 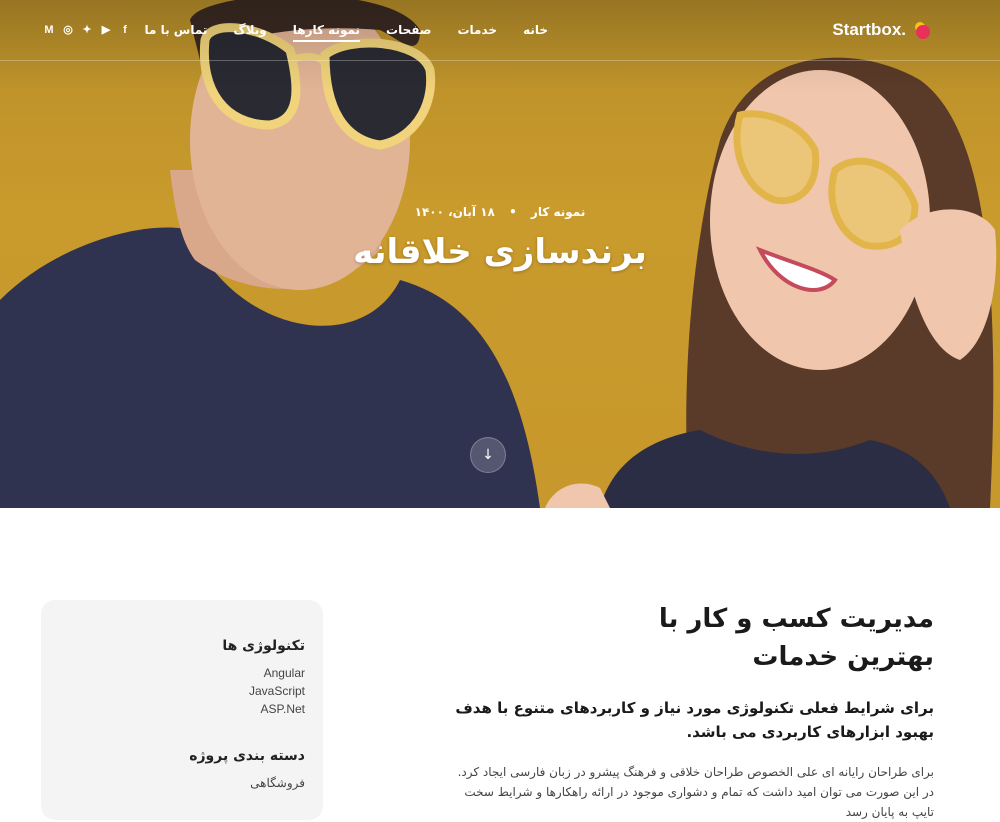 What do you see at coordinates (247, 783) in the screenshot?
I see `category-item: فروشگاهی` at bounding box center [247, 783].